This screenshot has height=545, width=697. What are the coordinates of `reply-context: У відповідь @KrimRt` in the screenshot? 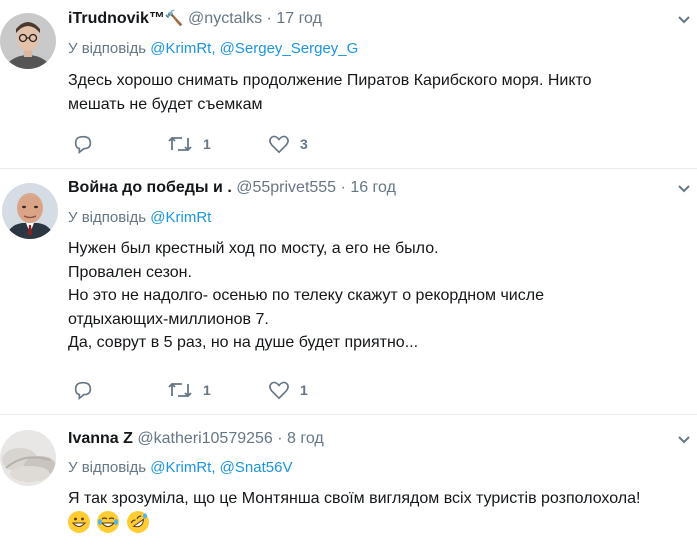 It's located at (139, 218).